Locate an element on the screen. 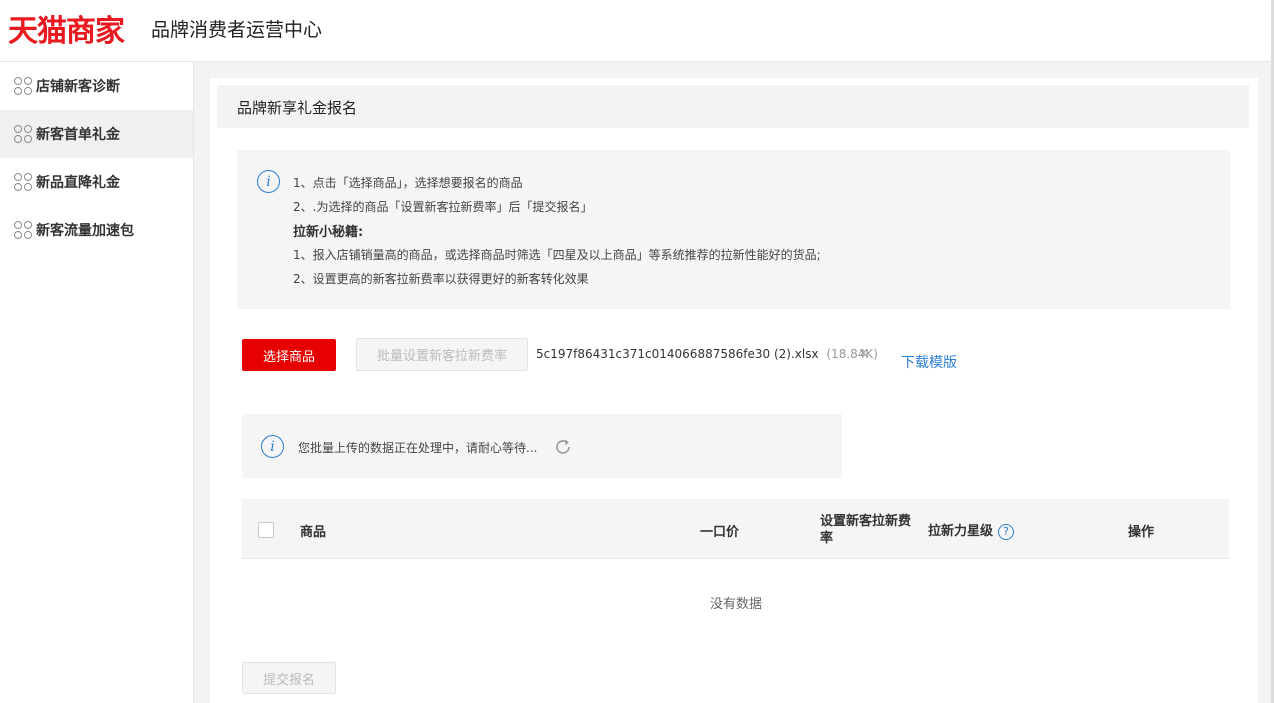 The height and width of the screenshot is (703, 1274). sidebar-item-label: 新客首单礼金 is located at coordinates (78, 135).